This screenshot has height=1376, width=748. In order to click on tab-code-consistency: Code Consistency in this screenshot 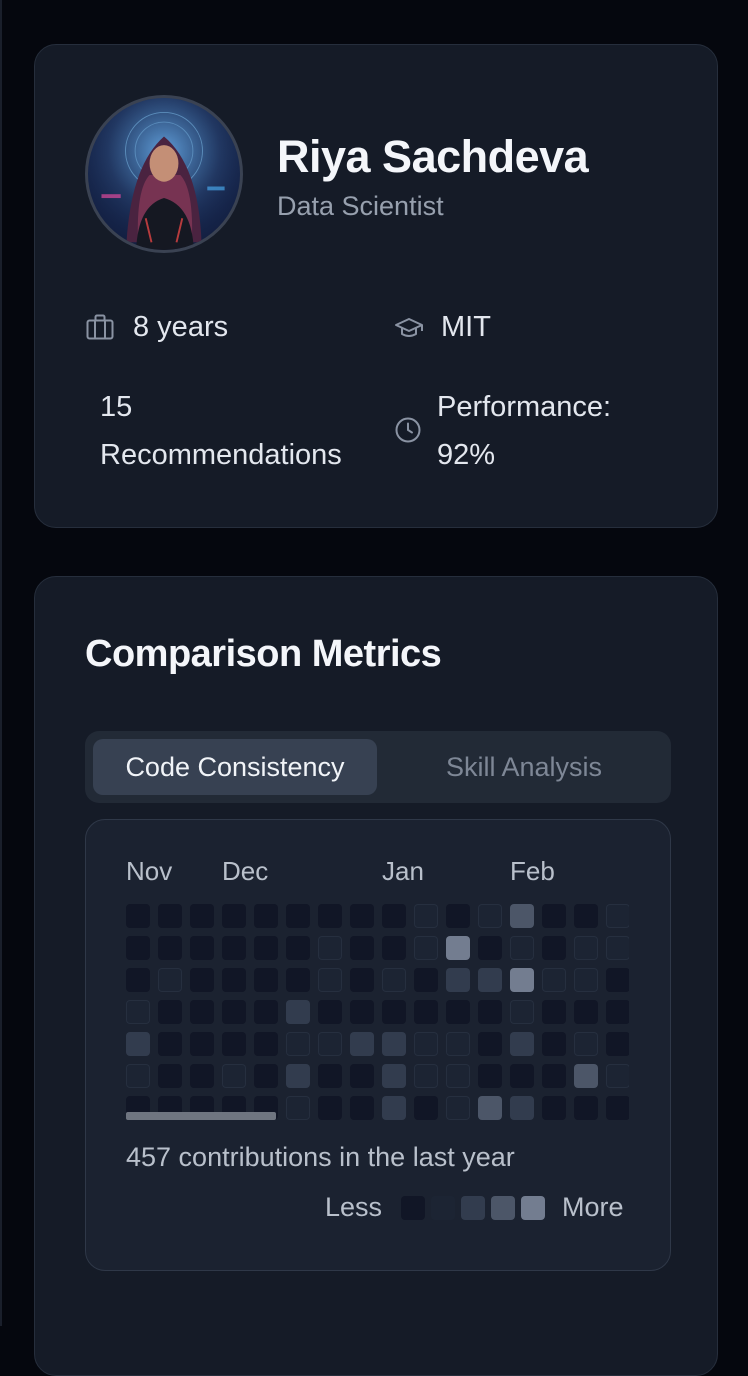, I will do `click(235, 767)`.